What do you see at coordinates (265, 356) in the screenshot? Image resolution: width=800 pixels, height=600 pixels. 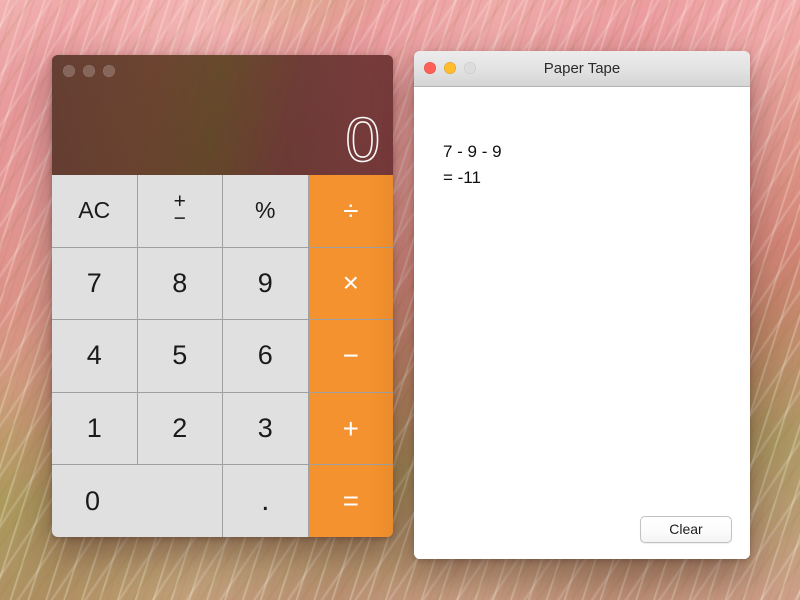 I see `key-6: 6` at bounding box center [265, 356].